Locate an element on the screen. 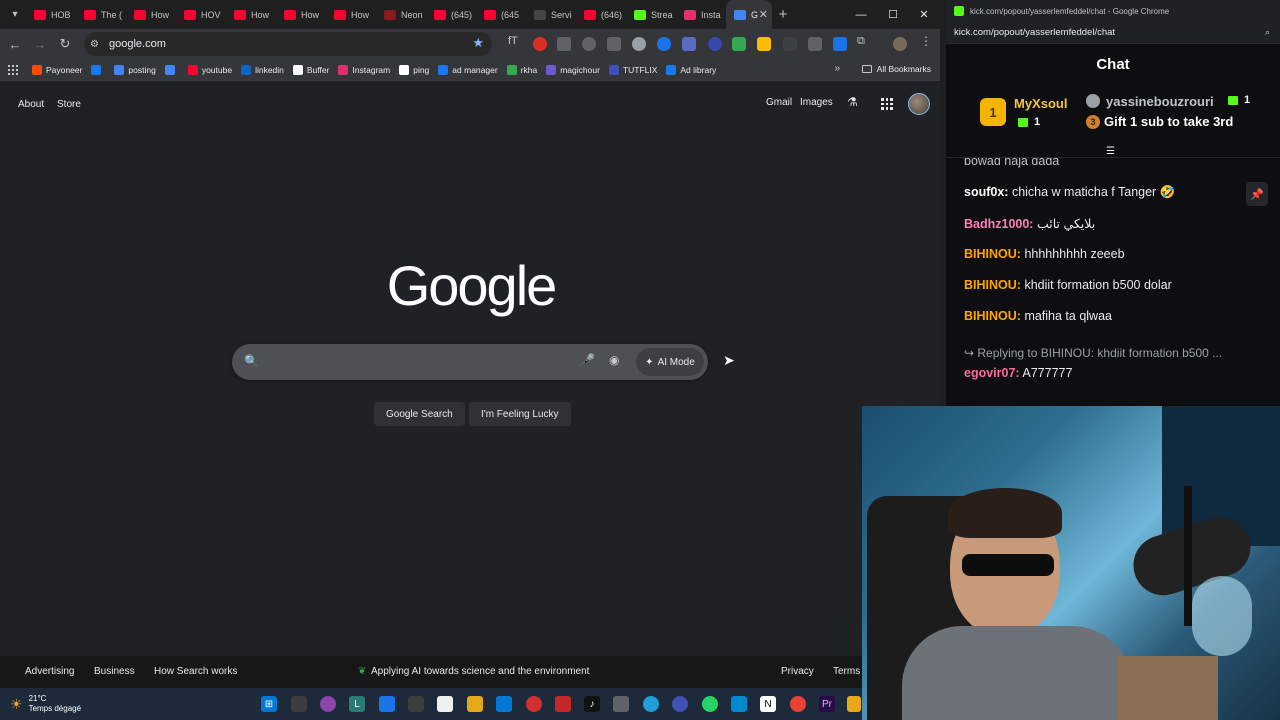 This screenshot has height=720, width=1280. search-box: 🔍 🎤 ◉ ✦ AI Mode is located at coordinates (470, 362).